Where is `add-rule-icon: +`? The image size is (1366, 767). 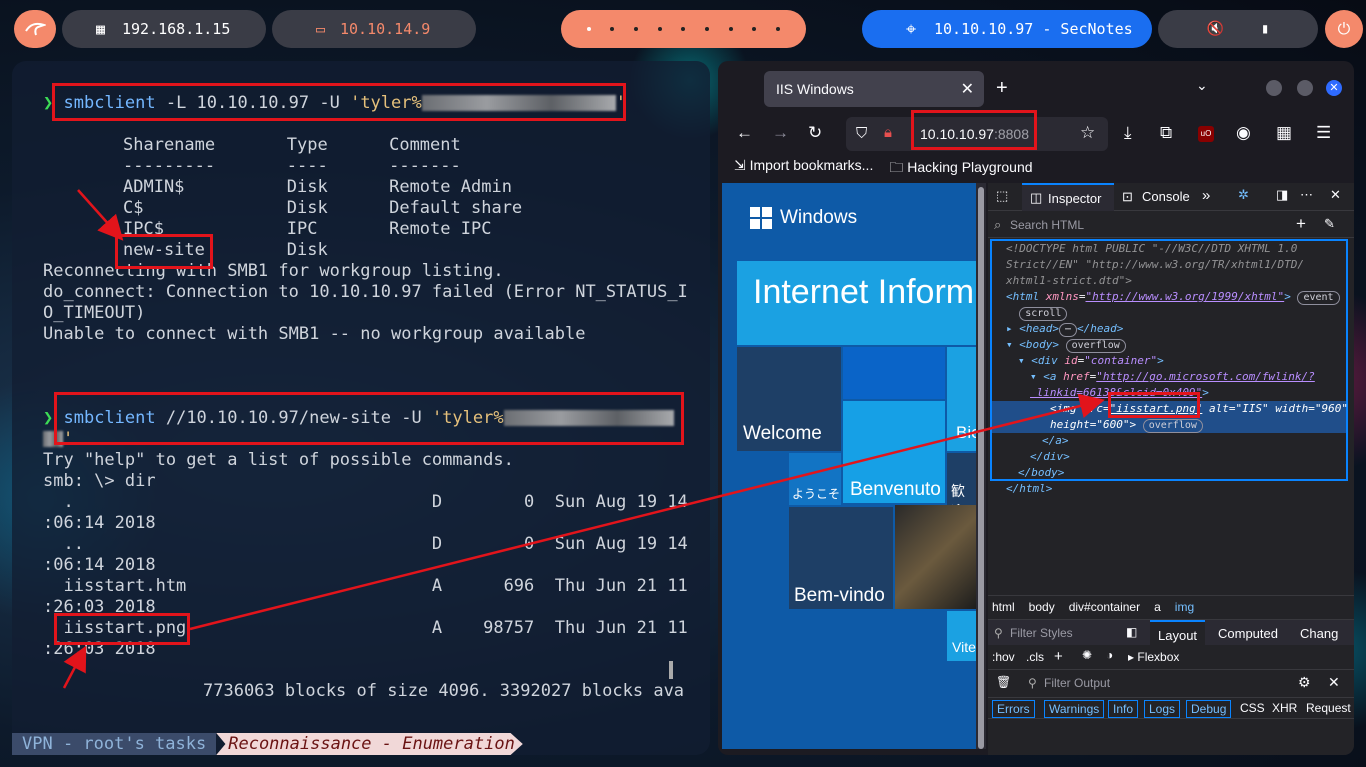 add-rule-icon: + is located at coordinates (1058, 656).